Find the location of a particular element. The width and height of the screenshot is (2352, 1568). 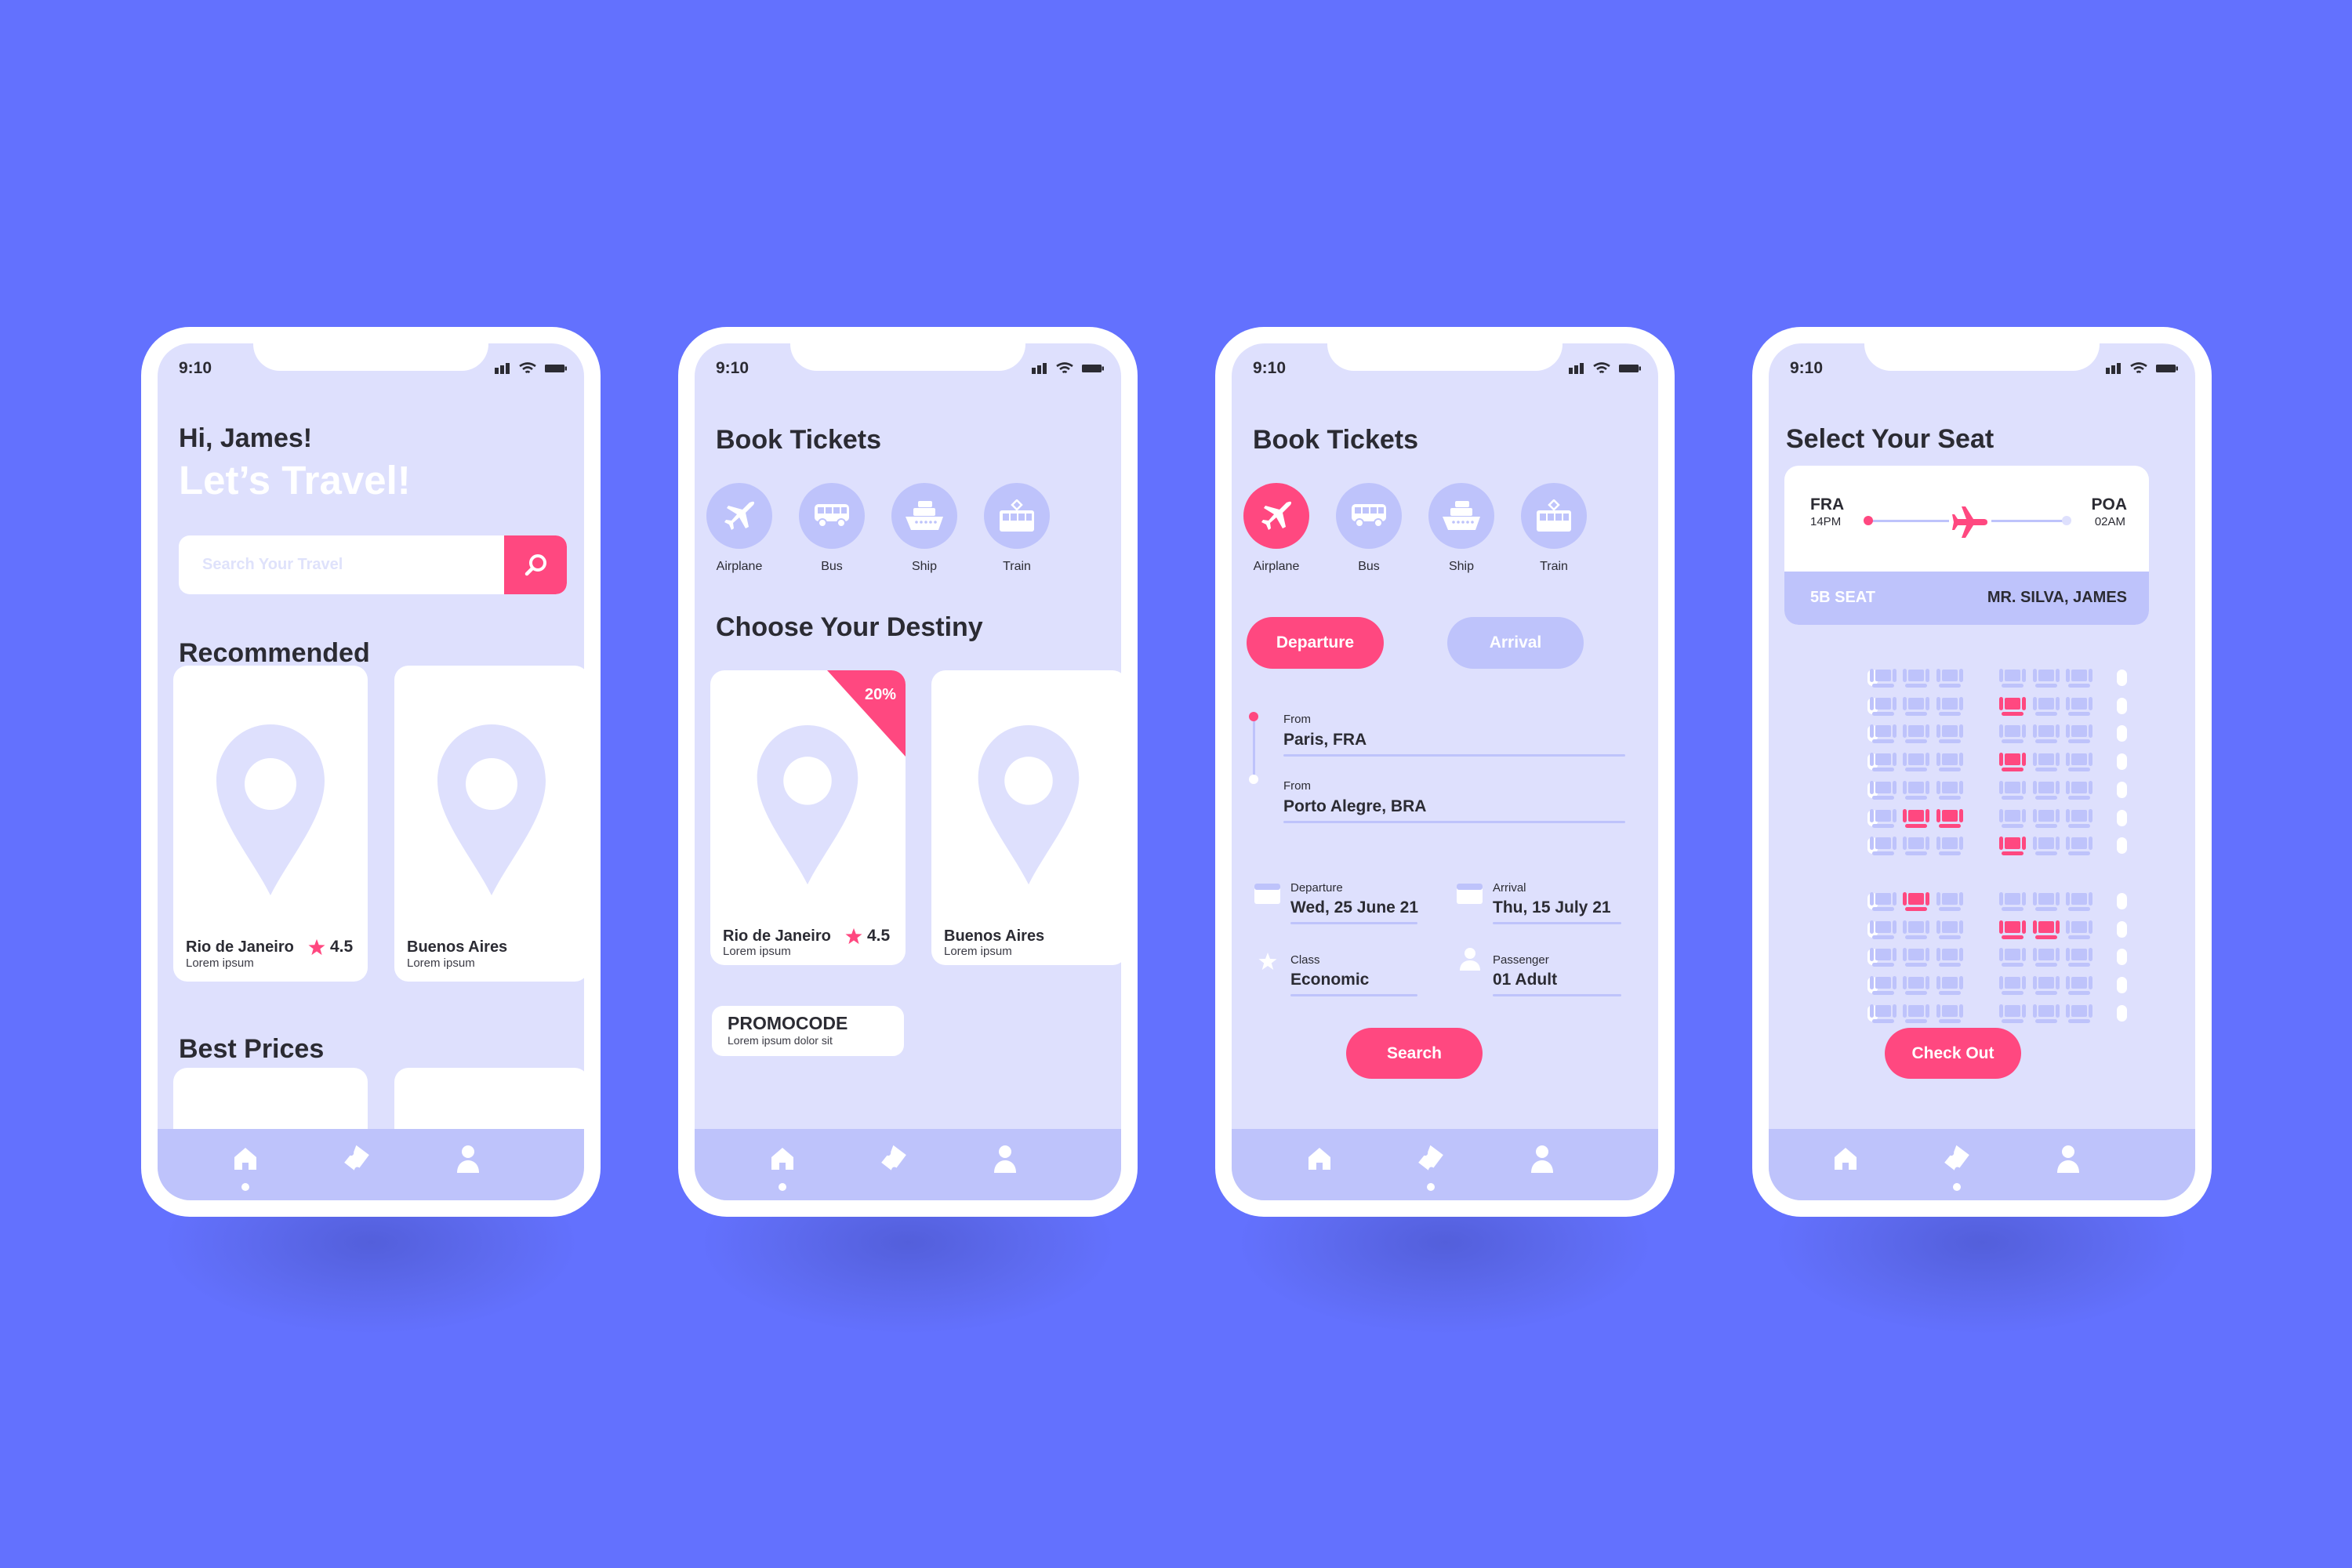

destination-card: 20% Rio de Janeiro Lorem ipsum 4.5 is located at coordinates (808, 817).